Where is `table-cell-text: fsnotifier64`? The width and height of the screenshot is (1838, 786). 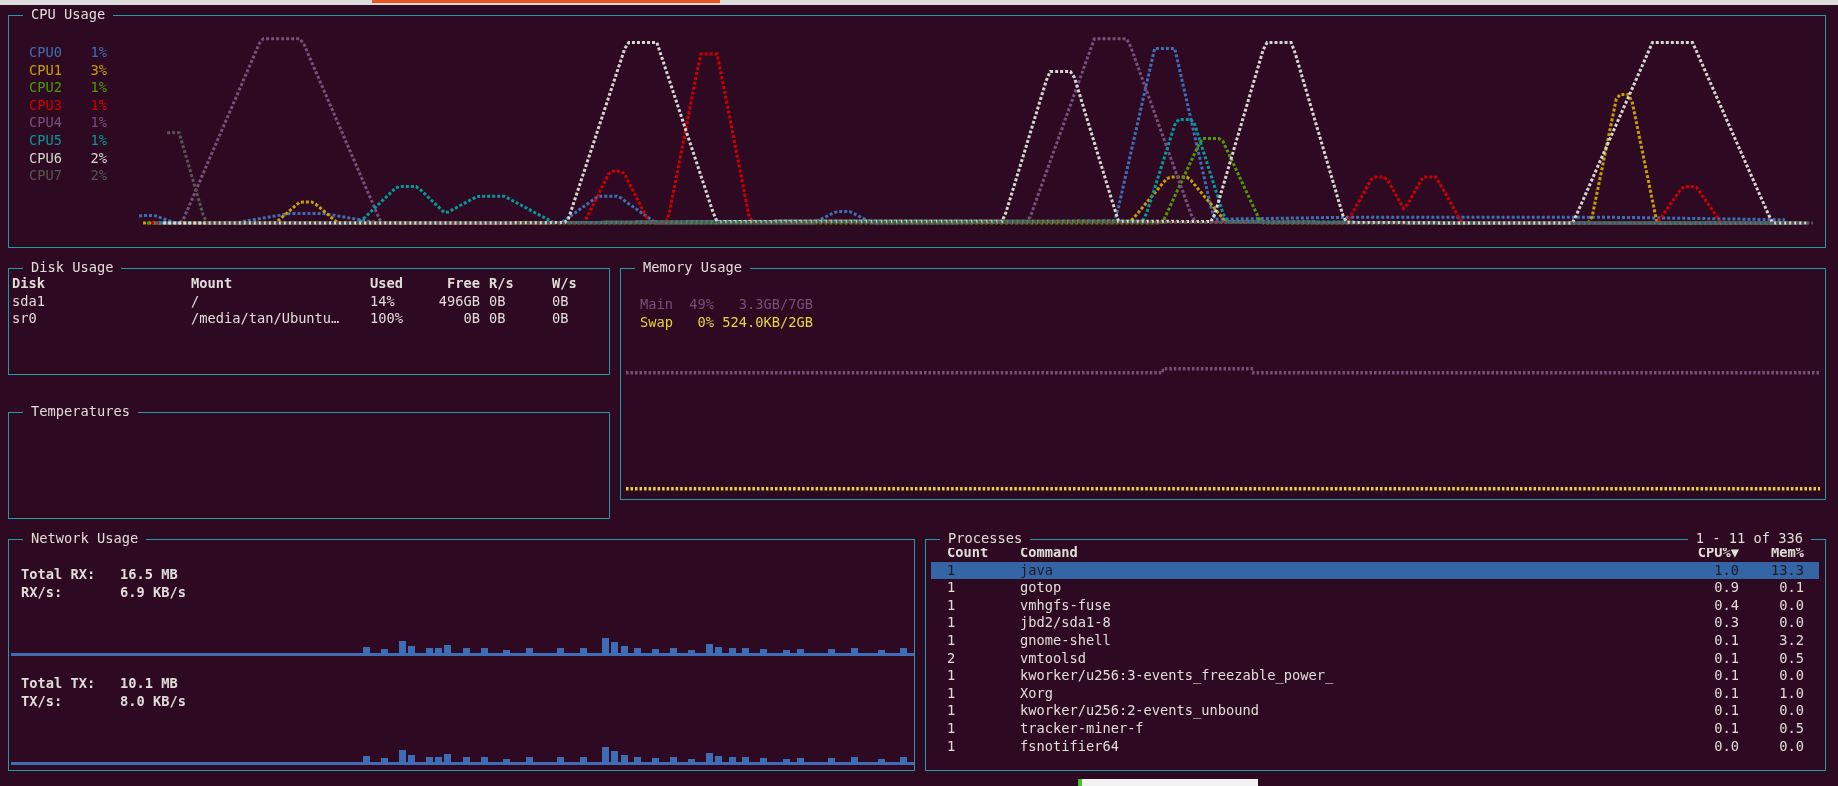
table-cell-text: fsnotifier64 is located at coordinates (1070, 746).